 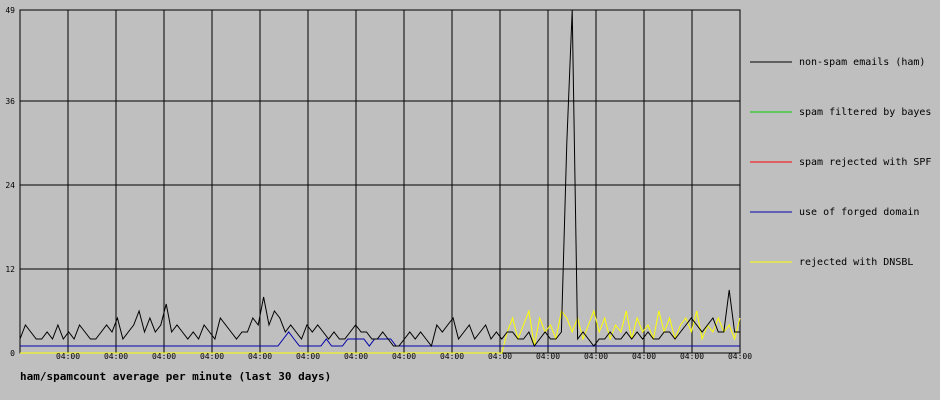 I want to click on legend-label: spam rejected with SPF, so click(x=865, y=162).